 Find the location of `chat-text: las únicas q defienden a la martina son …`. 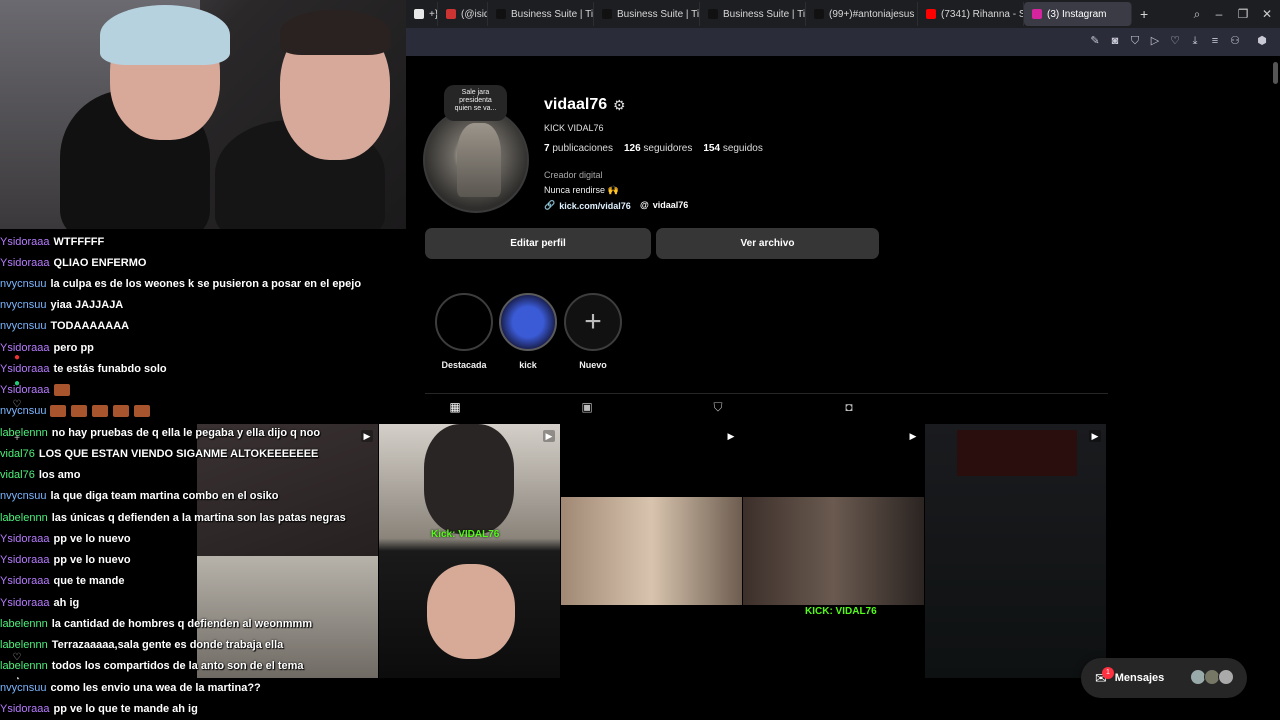

chat-text: las únicas q defienden a la martina son … is located at coordinates (198, 518).